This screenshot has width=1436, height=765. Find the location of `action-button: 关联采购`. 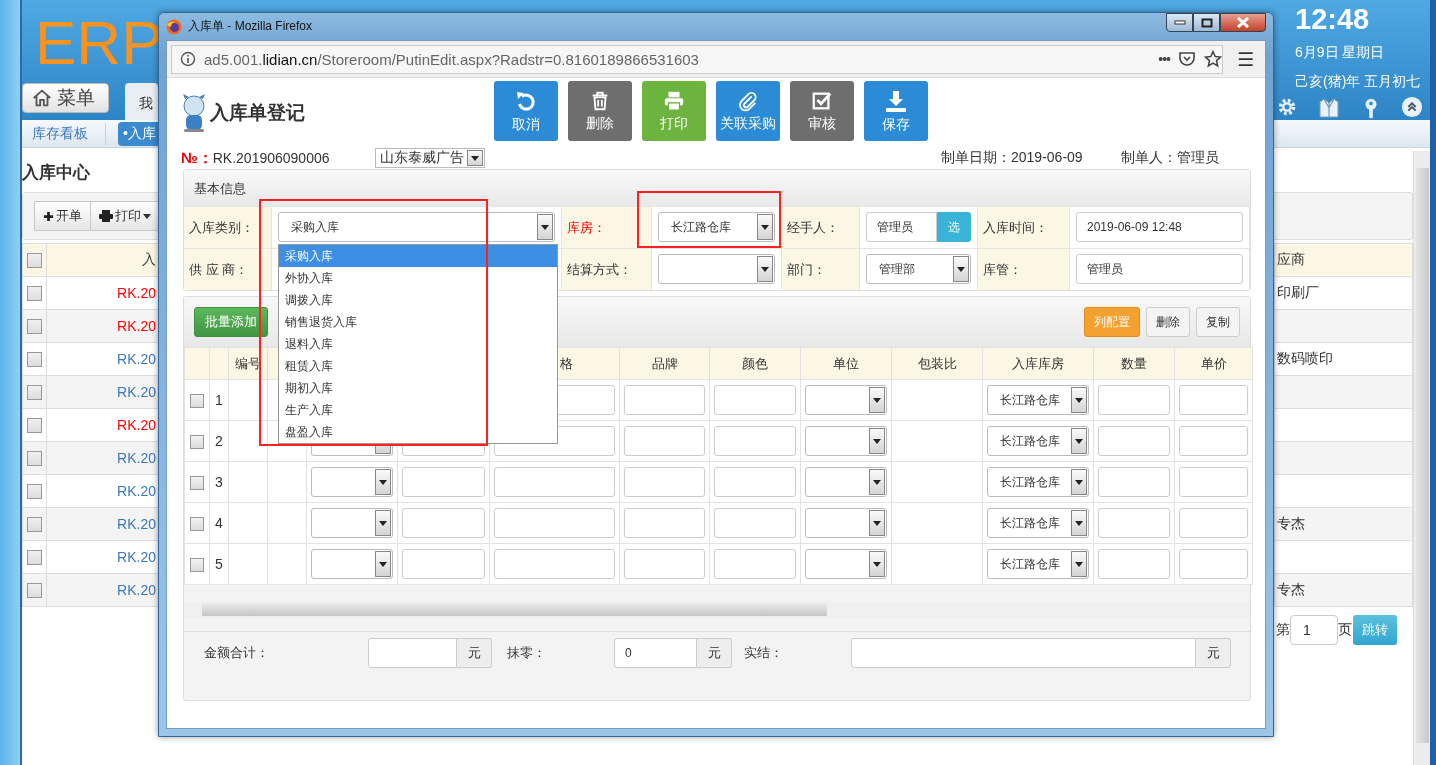

action-button: 关联采购 is located at coordinates (748, 111).